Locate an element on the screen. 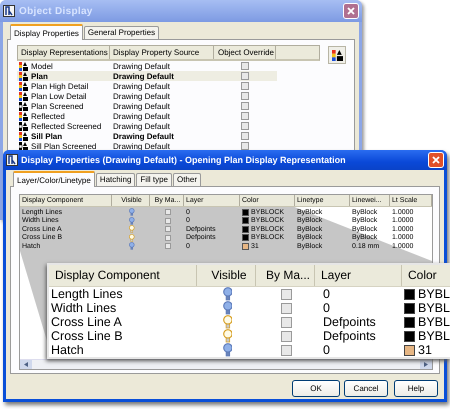 This screenshot has height=409, width=450. dialog-button: Help is located at coordinates (416, 388).